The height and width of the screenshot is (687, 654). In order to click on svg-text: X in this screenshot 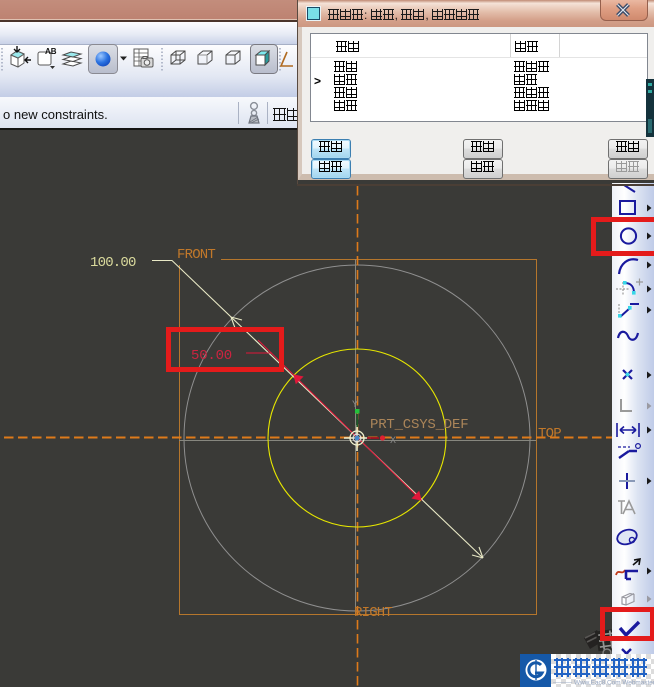, I will do `click(393, 441)`.